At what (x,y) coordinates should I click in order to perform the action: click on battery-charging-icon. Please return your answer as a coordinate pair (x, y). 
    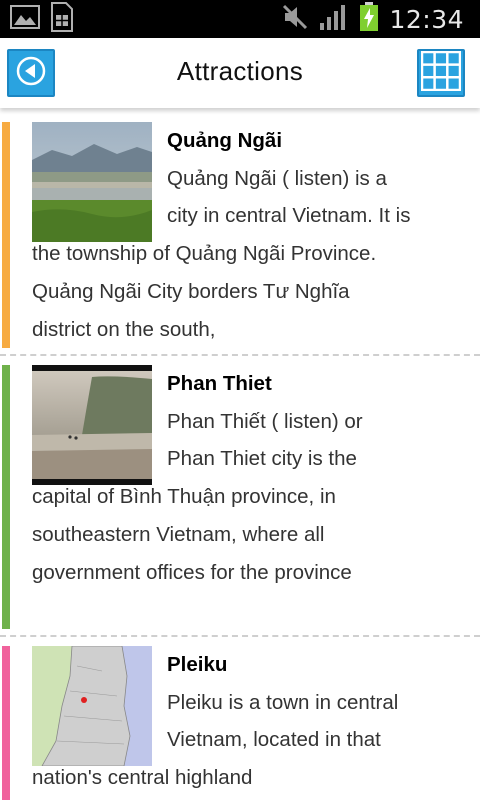
    Looking at the image, I should click on (369, 19).